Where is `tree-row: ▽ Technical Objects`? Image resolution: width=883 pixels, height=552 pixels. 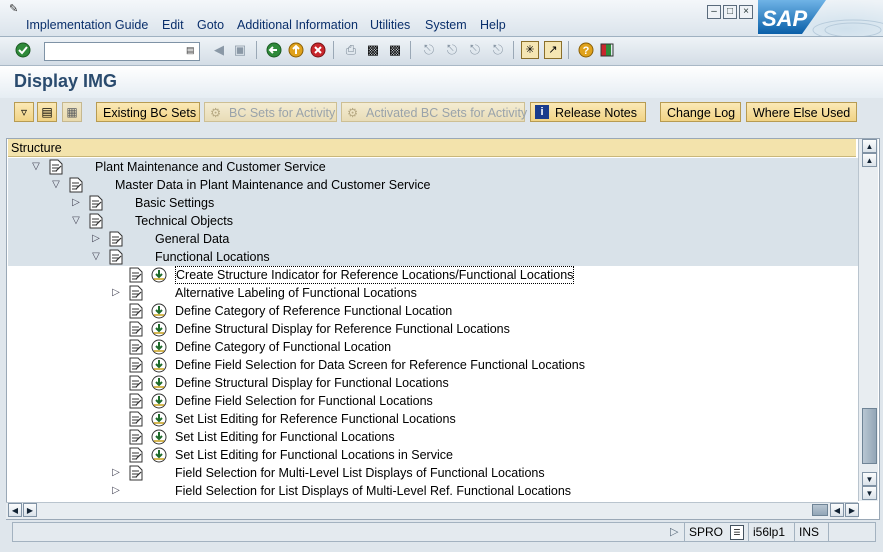 tree-row: ▽ Technical Objects is located at coordinates (433, 221).